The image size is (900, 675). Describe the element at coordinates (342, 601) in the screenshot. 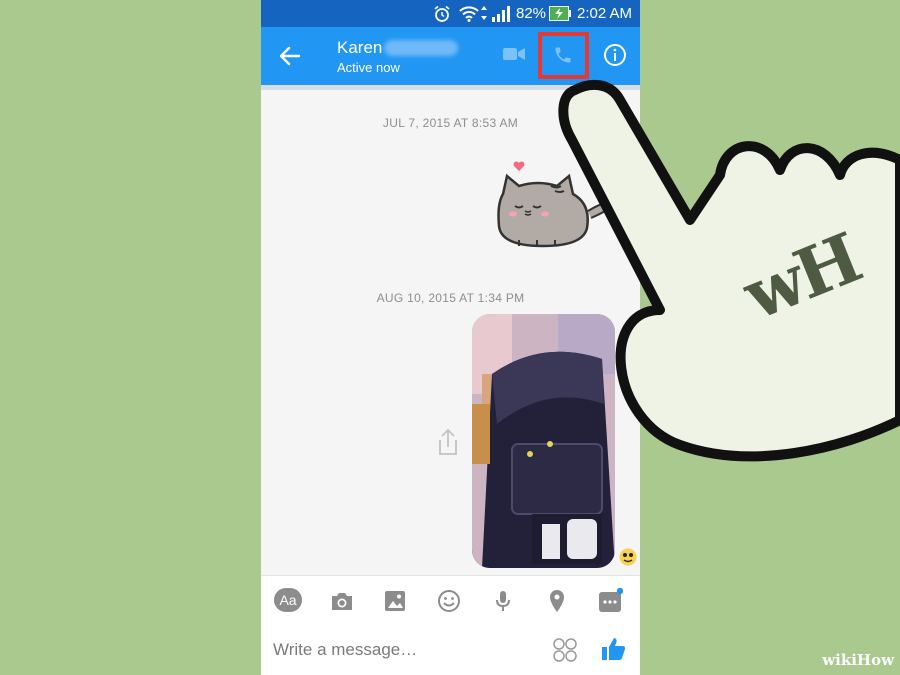

I see `camera-icon` at that location.